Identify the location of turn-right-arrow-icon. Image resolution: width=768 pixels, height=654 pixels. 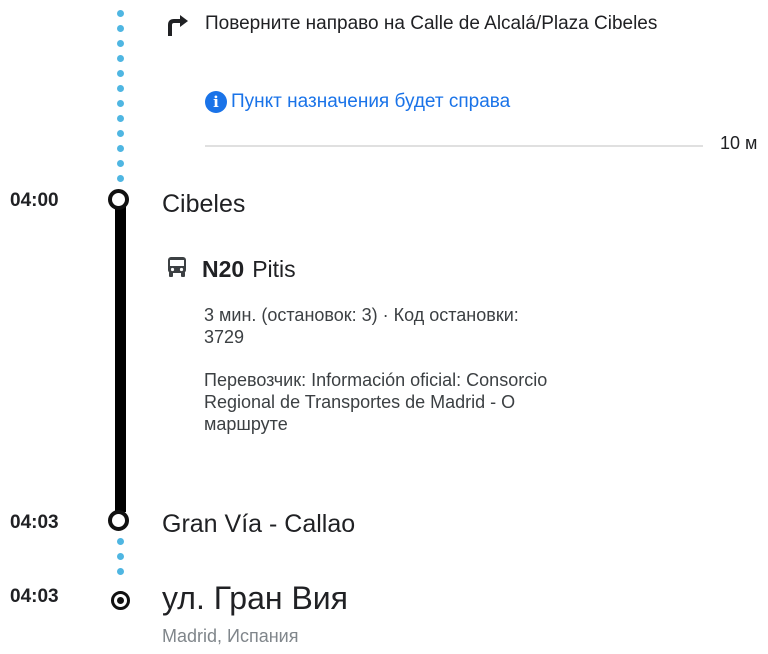
(177, 27).